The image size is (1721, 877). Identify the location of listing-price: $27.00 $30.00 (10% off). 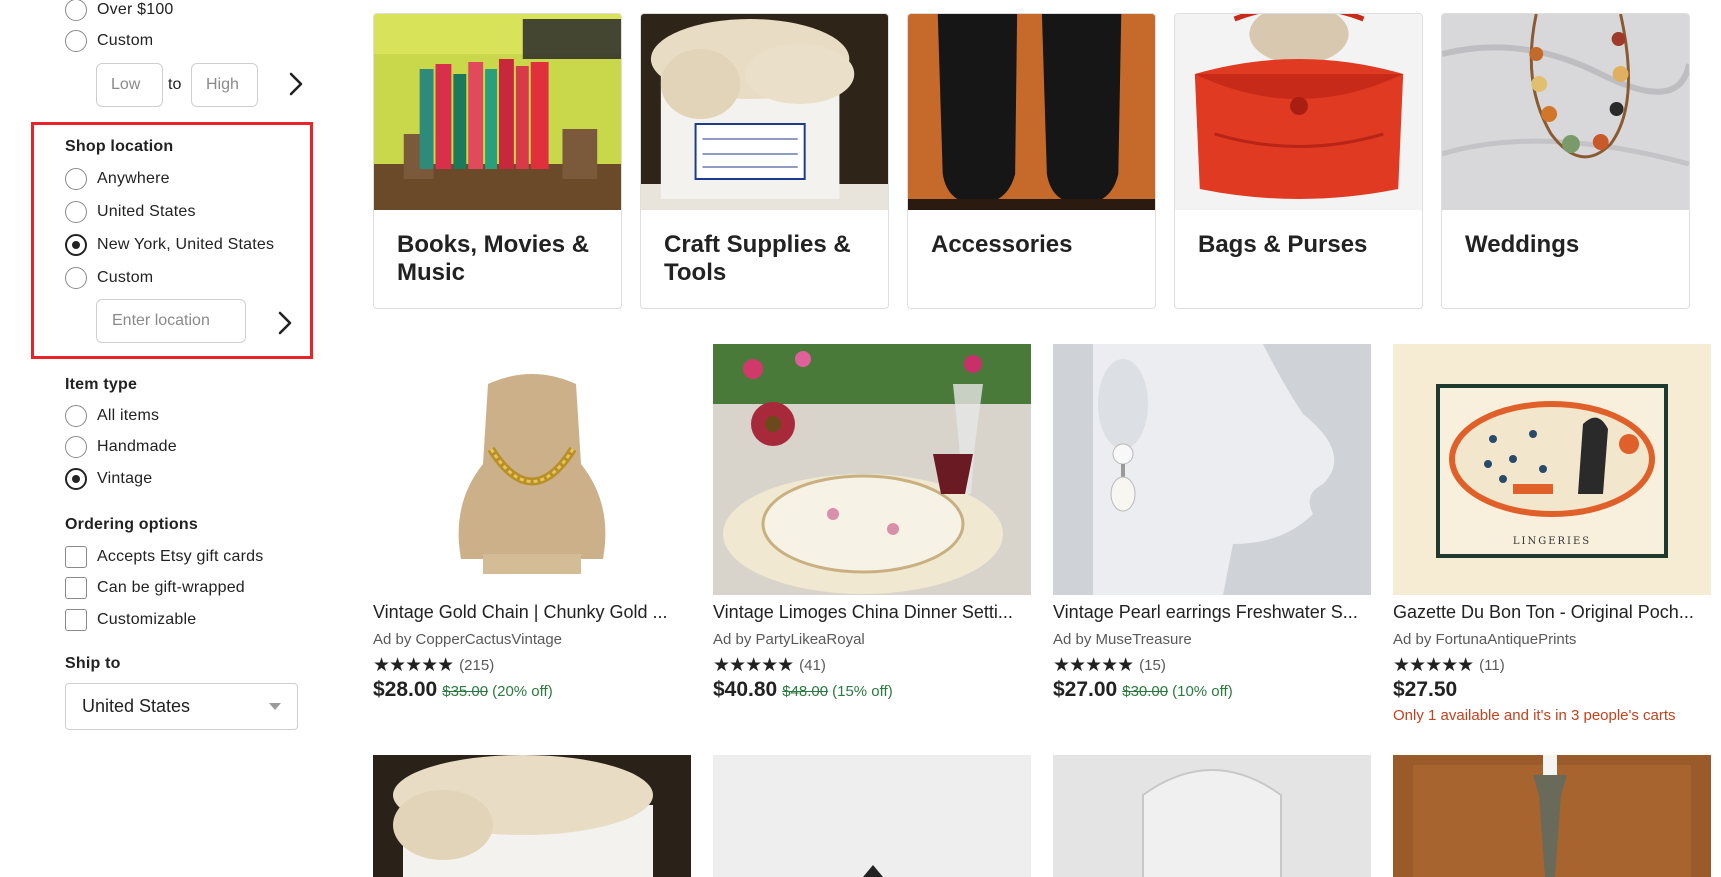
(1143, 690).